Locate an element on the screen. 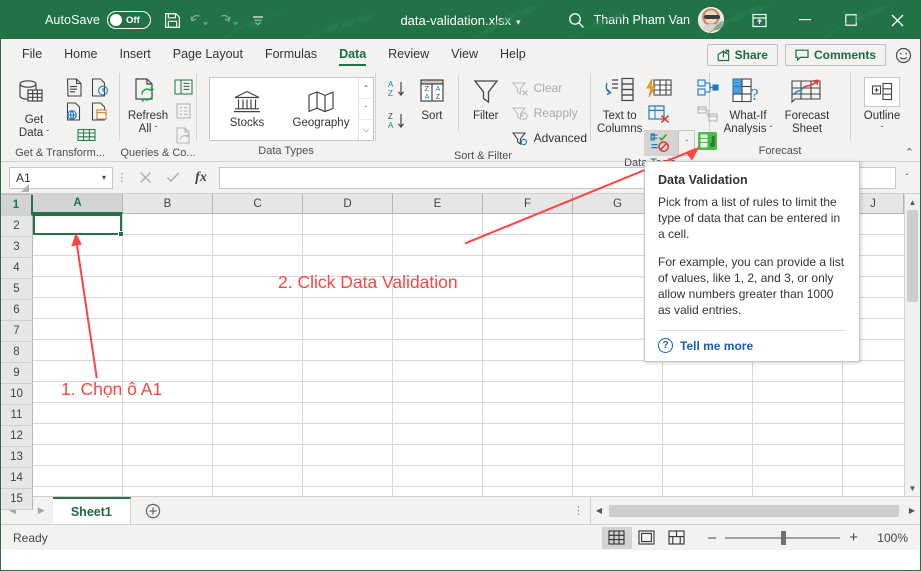  save-icon is located at coordinates (172, 20).